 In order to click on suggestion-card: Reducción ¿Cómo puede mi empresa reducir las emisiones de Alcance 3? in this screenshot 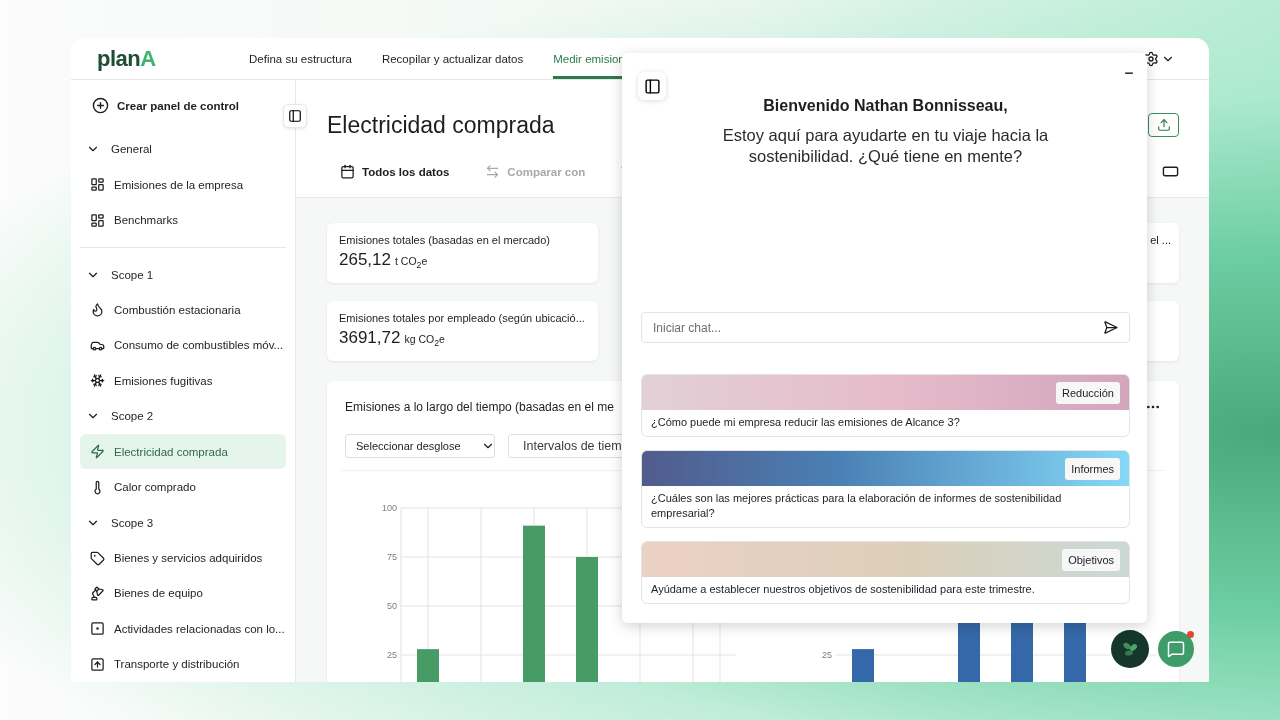, I will do `click(885, 405)`.